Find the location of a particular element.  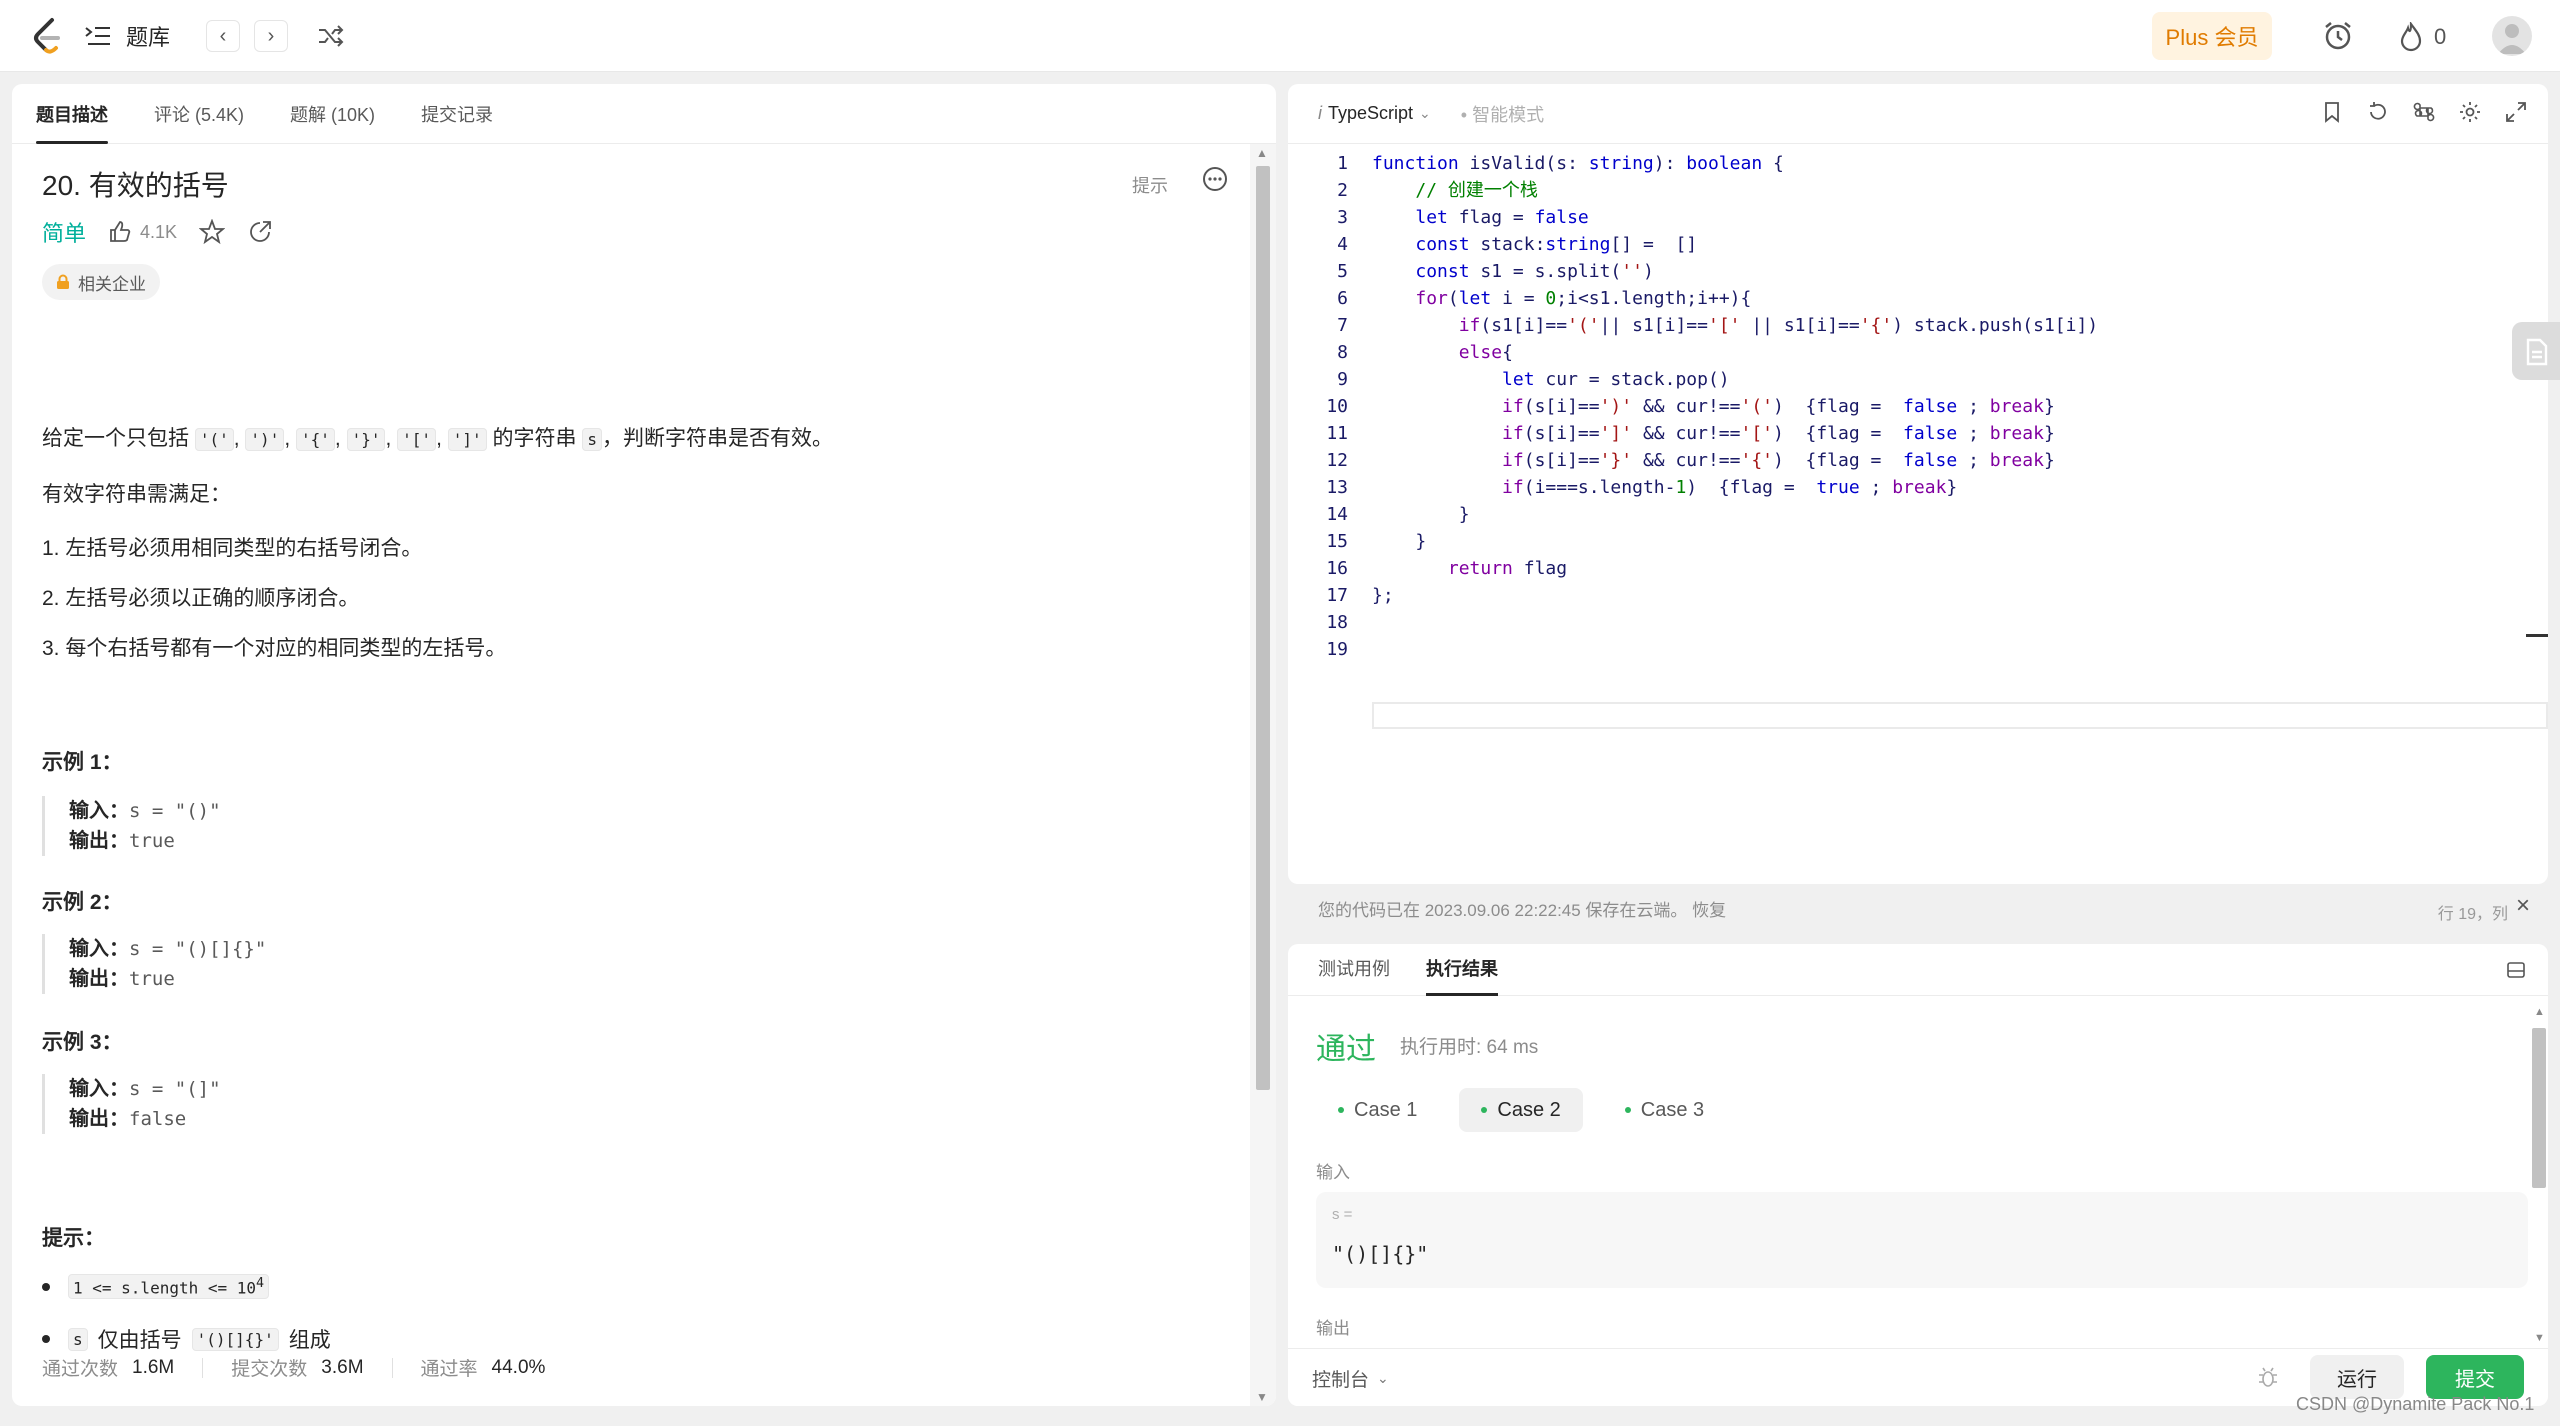

note-icon is located at coordinates (2537, 352).